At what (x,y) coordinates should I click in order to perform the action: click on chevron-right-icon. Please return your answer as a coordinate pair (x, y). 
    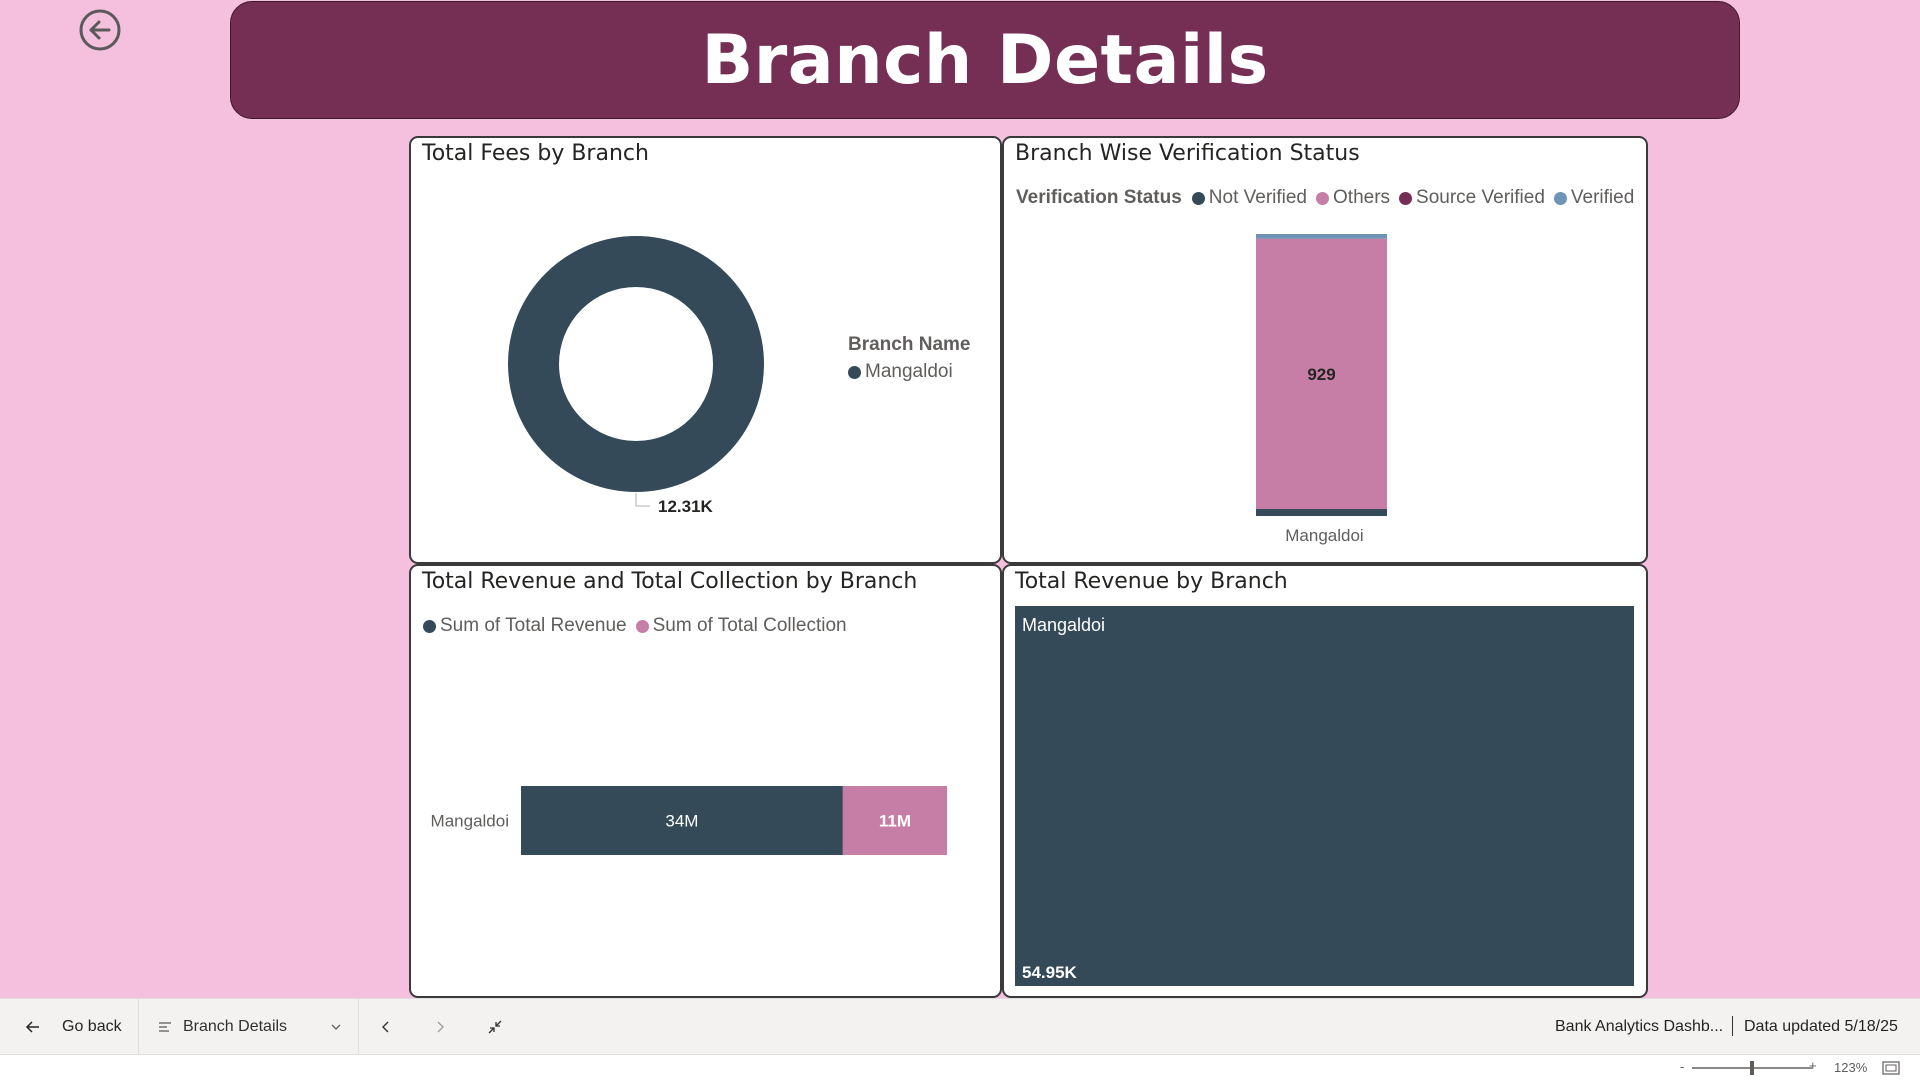
    Looking at the image, I should click on (440, 1027).